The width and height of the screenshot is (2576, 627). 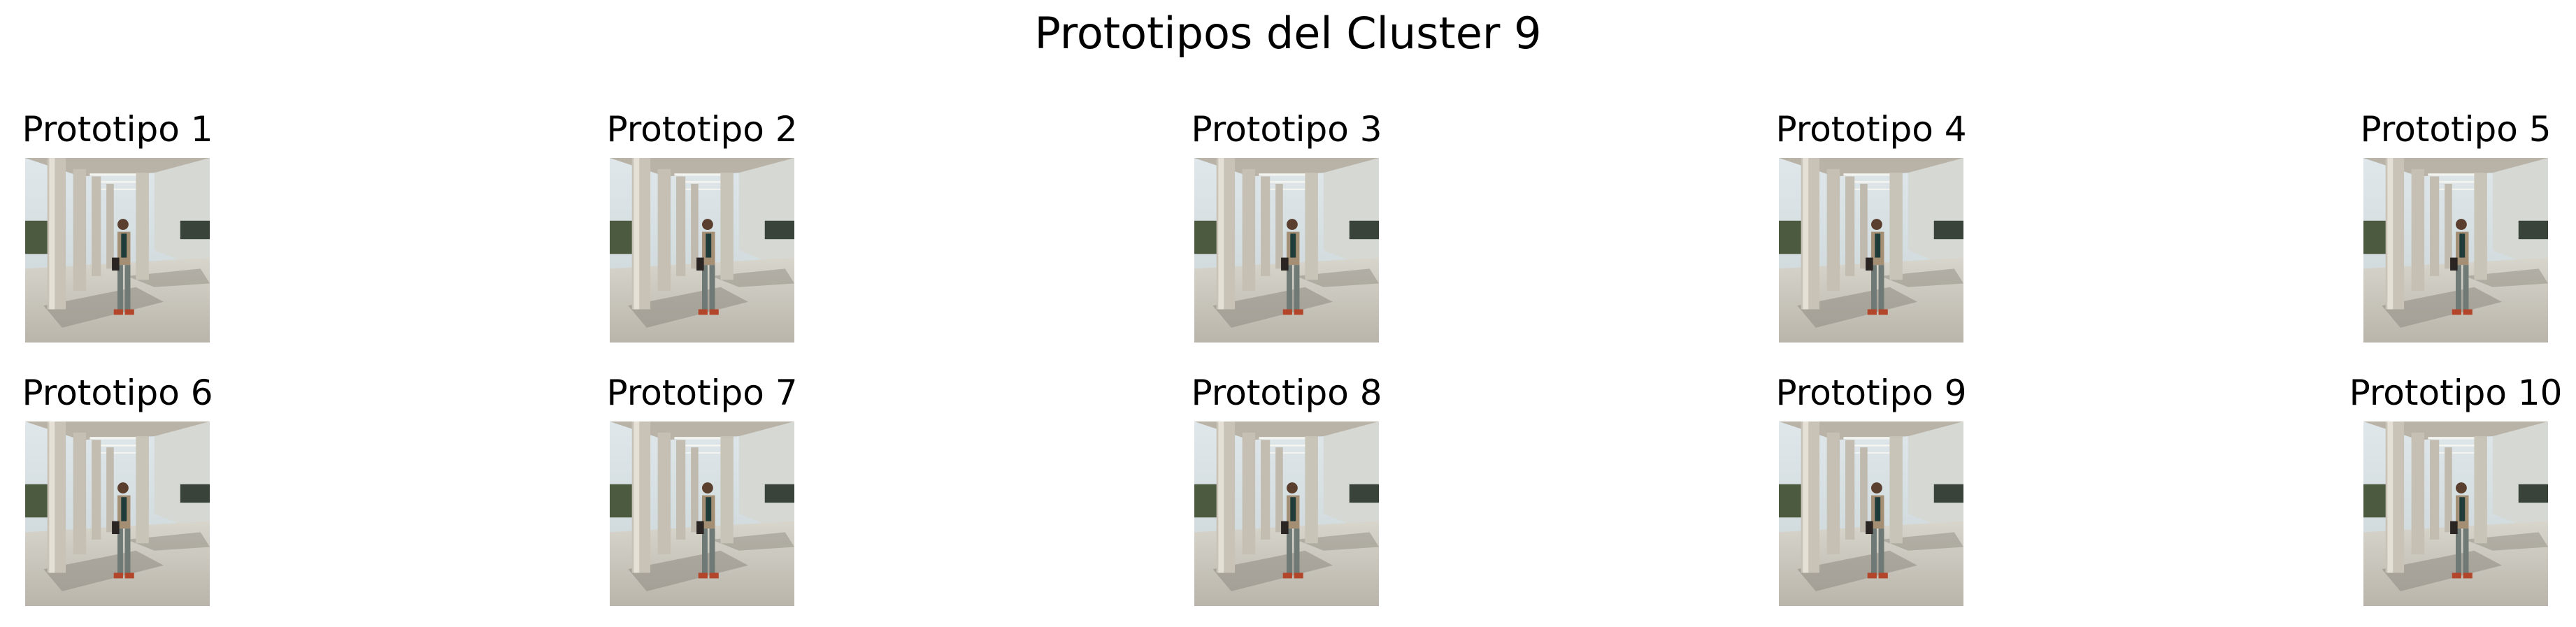 What do you see at coordinates (702, 129) in the screenshot?
I see `prototype-title: Prototipo 2` at bounding box center [702, 129].